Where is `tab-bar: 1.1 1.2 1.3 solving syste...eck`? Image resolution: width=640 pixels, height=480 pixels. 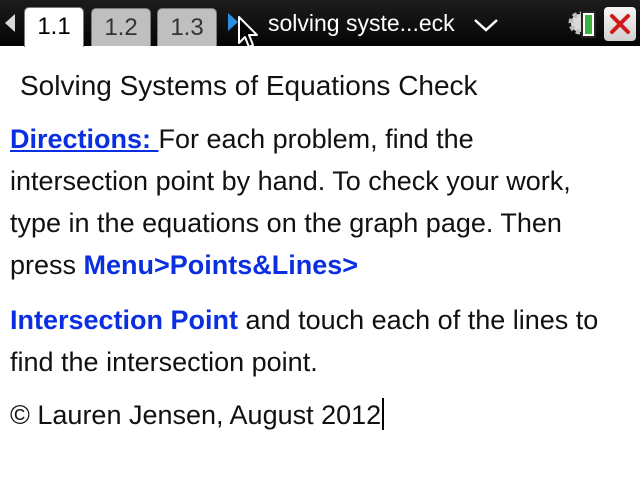
tab-bar: 1.1 1.2 1.3 solving syste...eck is located at coordinates (320, 24).